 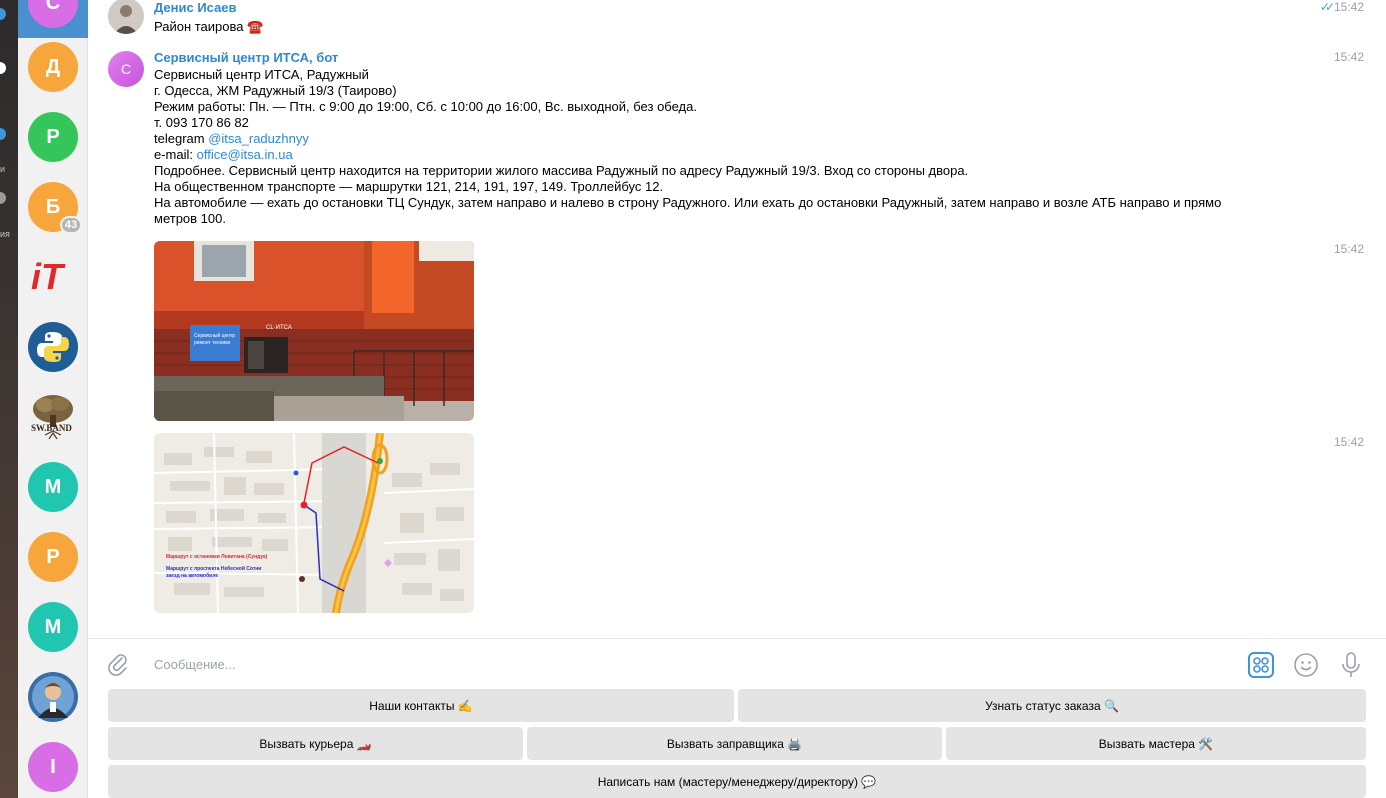 I want to click on message-line: Сервисный центр ИТСА, Радужный, so click(x=261, y=74).